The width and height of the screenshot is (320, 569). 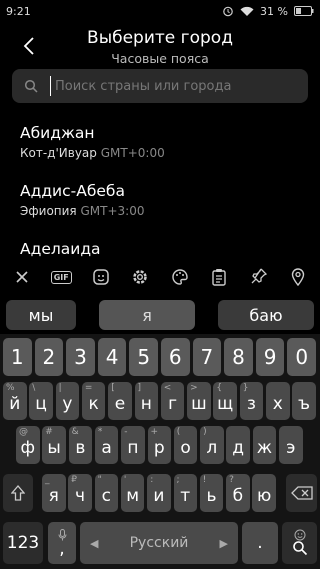 What do you see at coordinates (291, 445) in the screenshot?
I see `letter-key: э` at bounding box center [291, 445].